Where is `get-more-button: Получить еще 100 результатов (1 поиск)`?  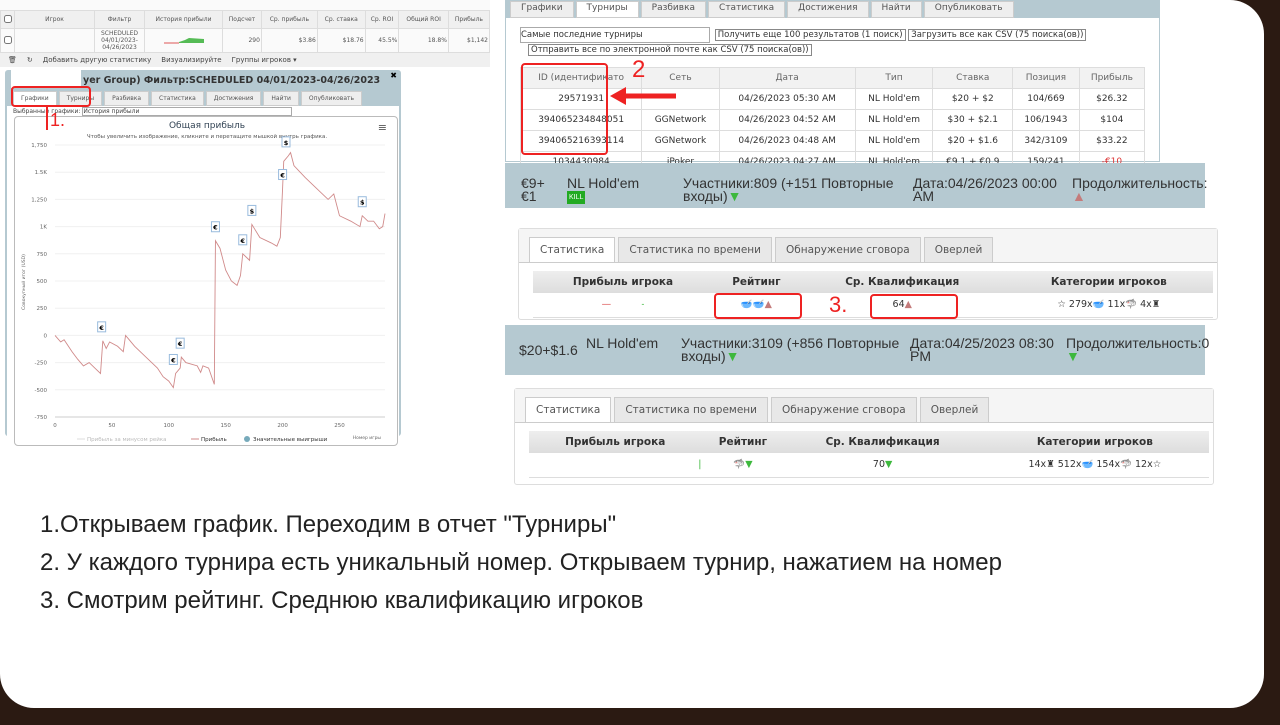
get-more-button: Получить еще 100 результатов (1 поиск) is located at coordinates (810, 35).